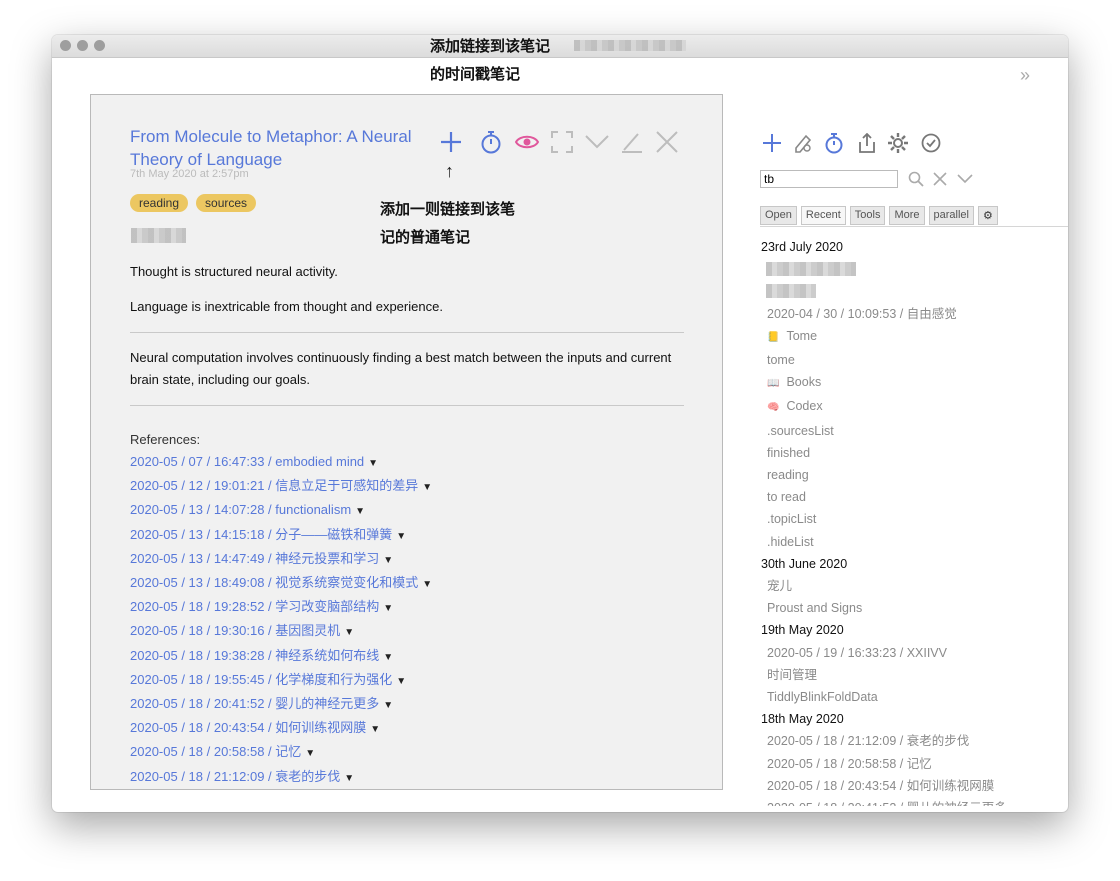 The image size is (1120, 881). What do you see at coordinates (914, 586) in the screenshot?
I see `recent-item: 宠儿` at bounding box center [914, 586].